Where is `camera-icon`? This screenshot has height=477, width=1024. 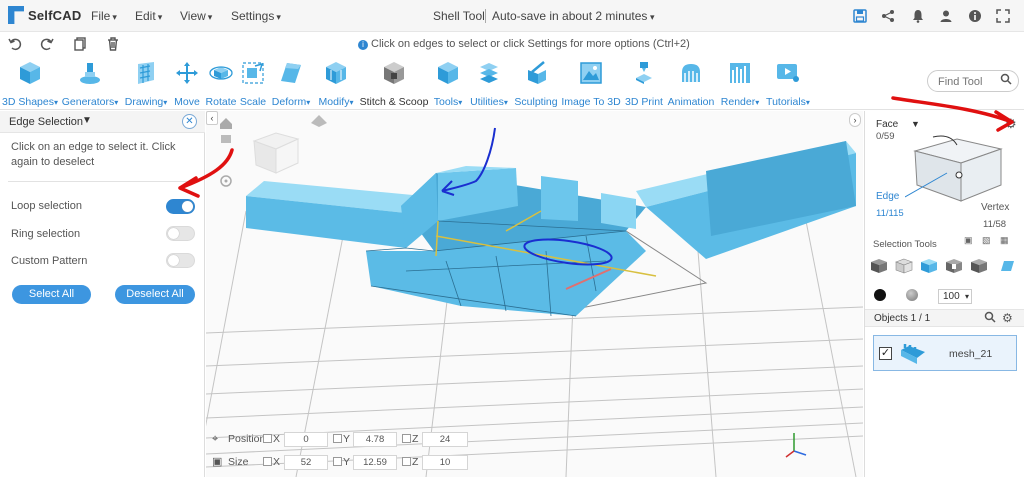
camera-icon is located at coordinates (226, 139).